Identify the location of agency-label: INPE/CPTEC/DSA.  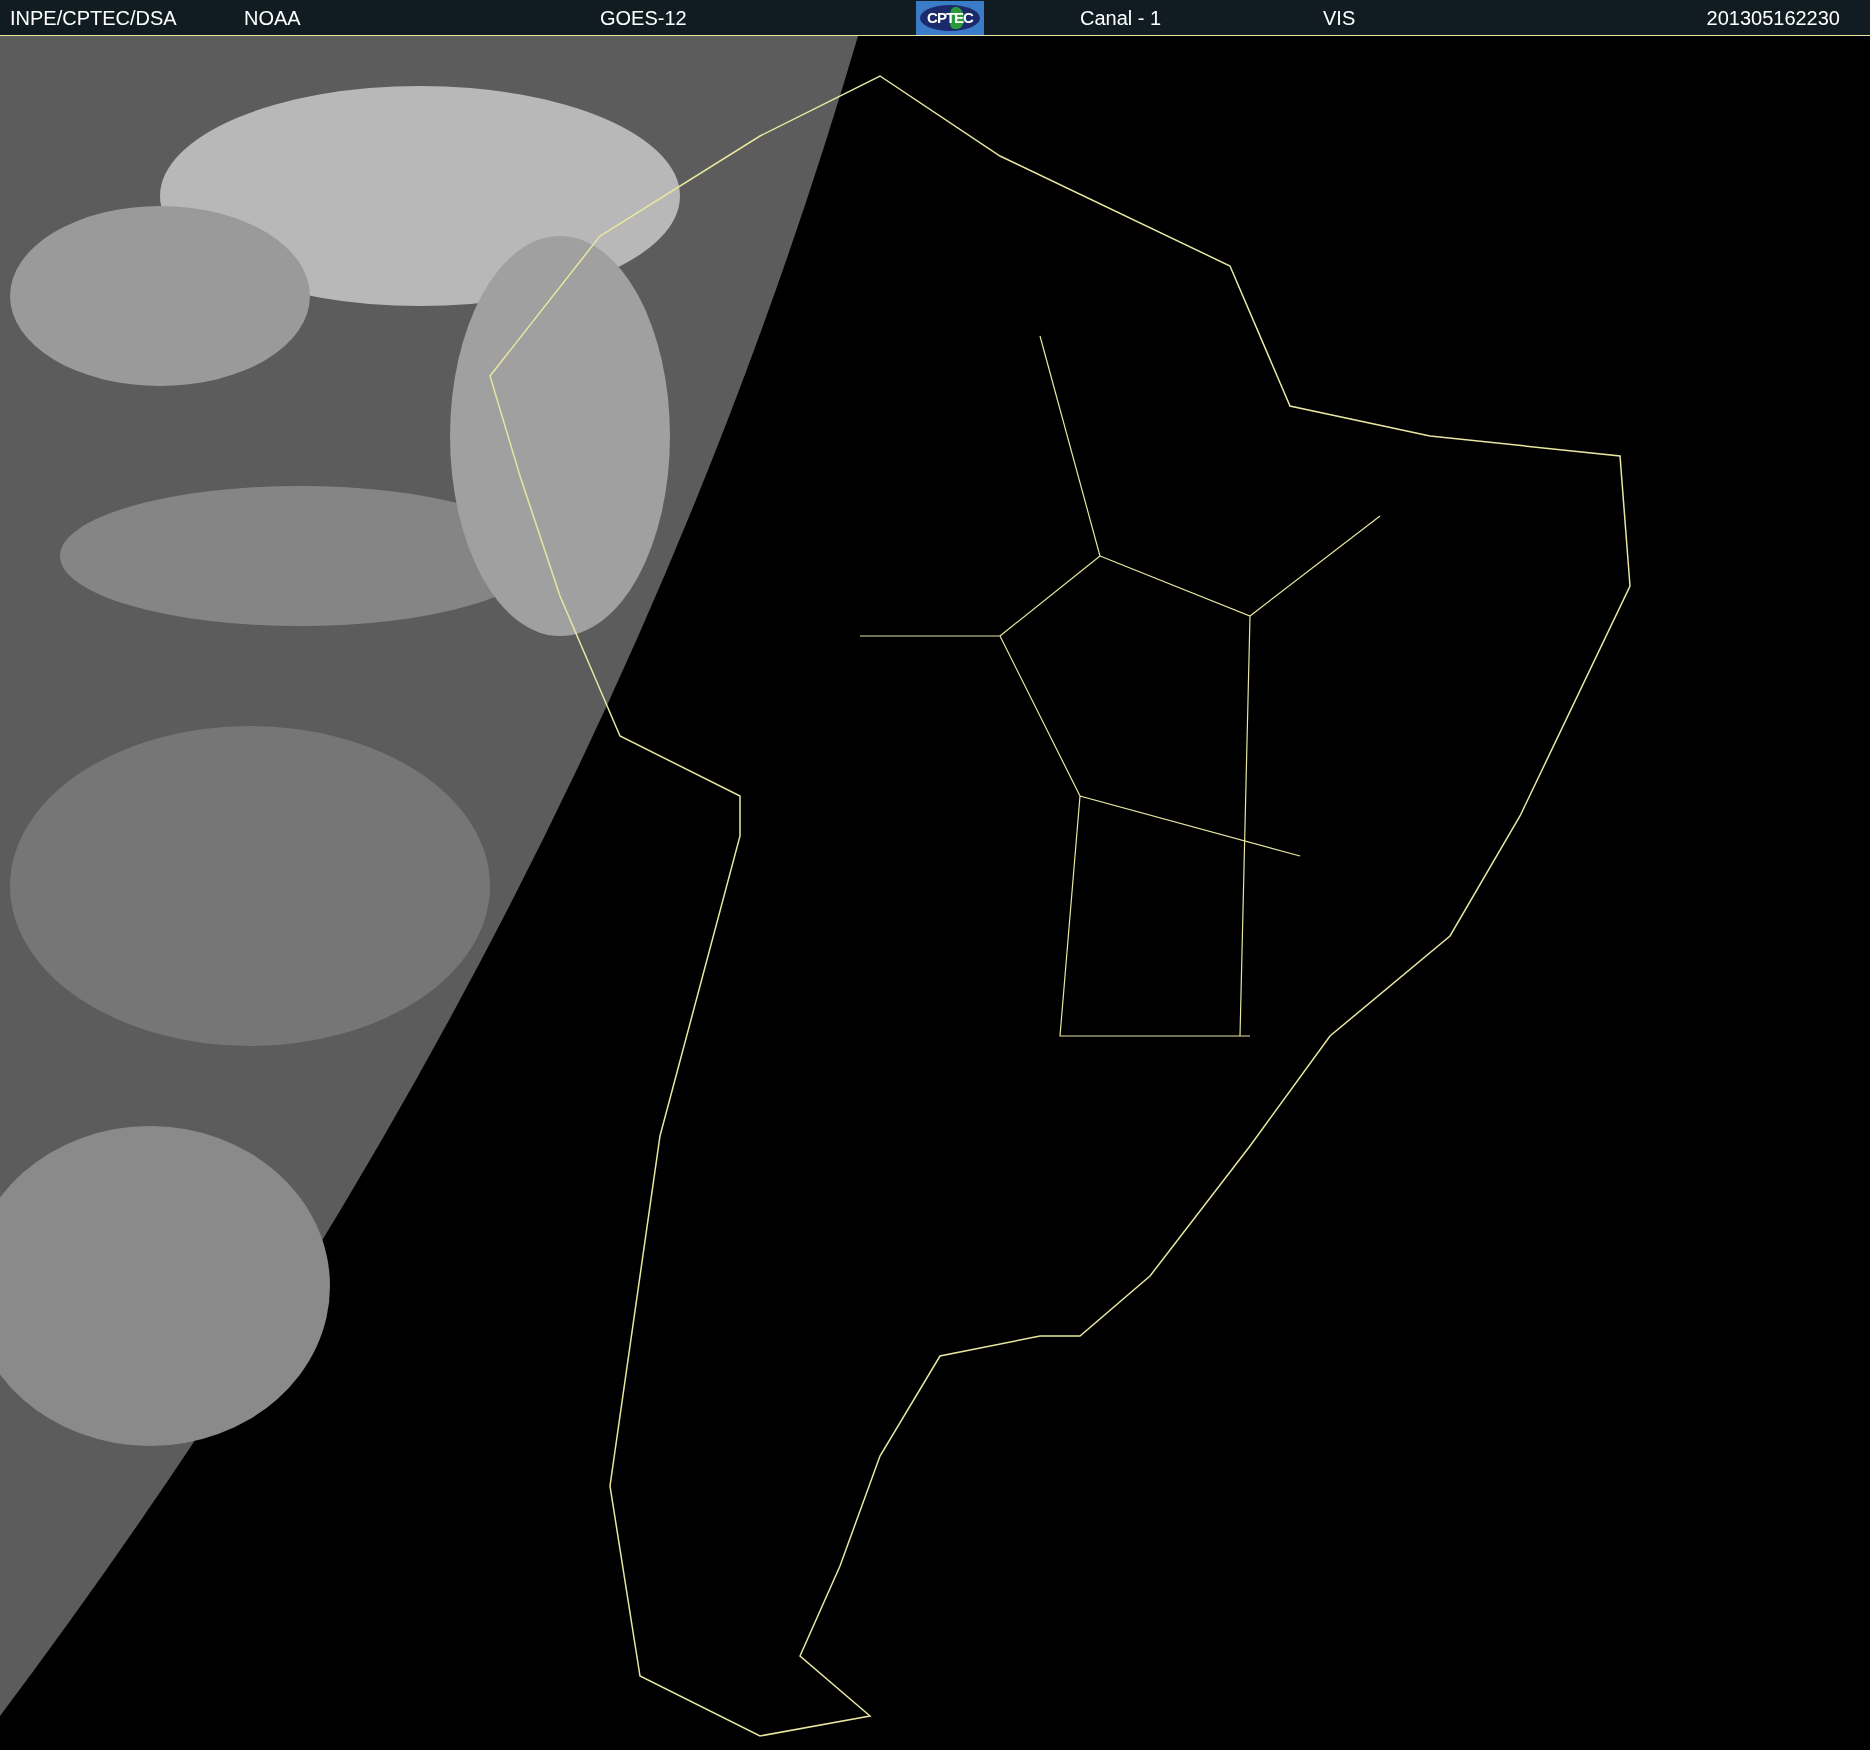
(93, 17).